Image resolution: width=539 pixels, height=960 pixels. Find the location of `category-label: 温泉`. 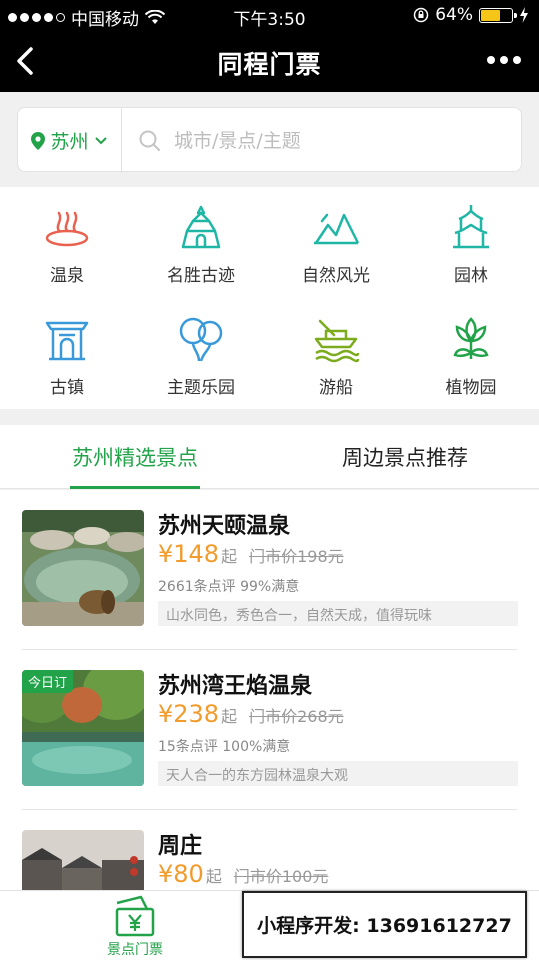

category-label: 温泉 is located at coordinates (67, 276).